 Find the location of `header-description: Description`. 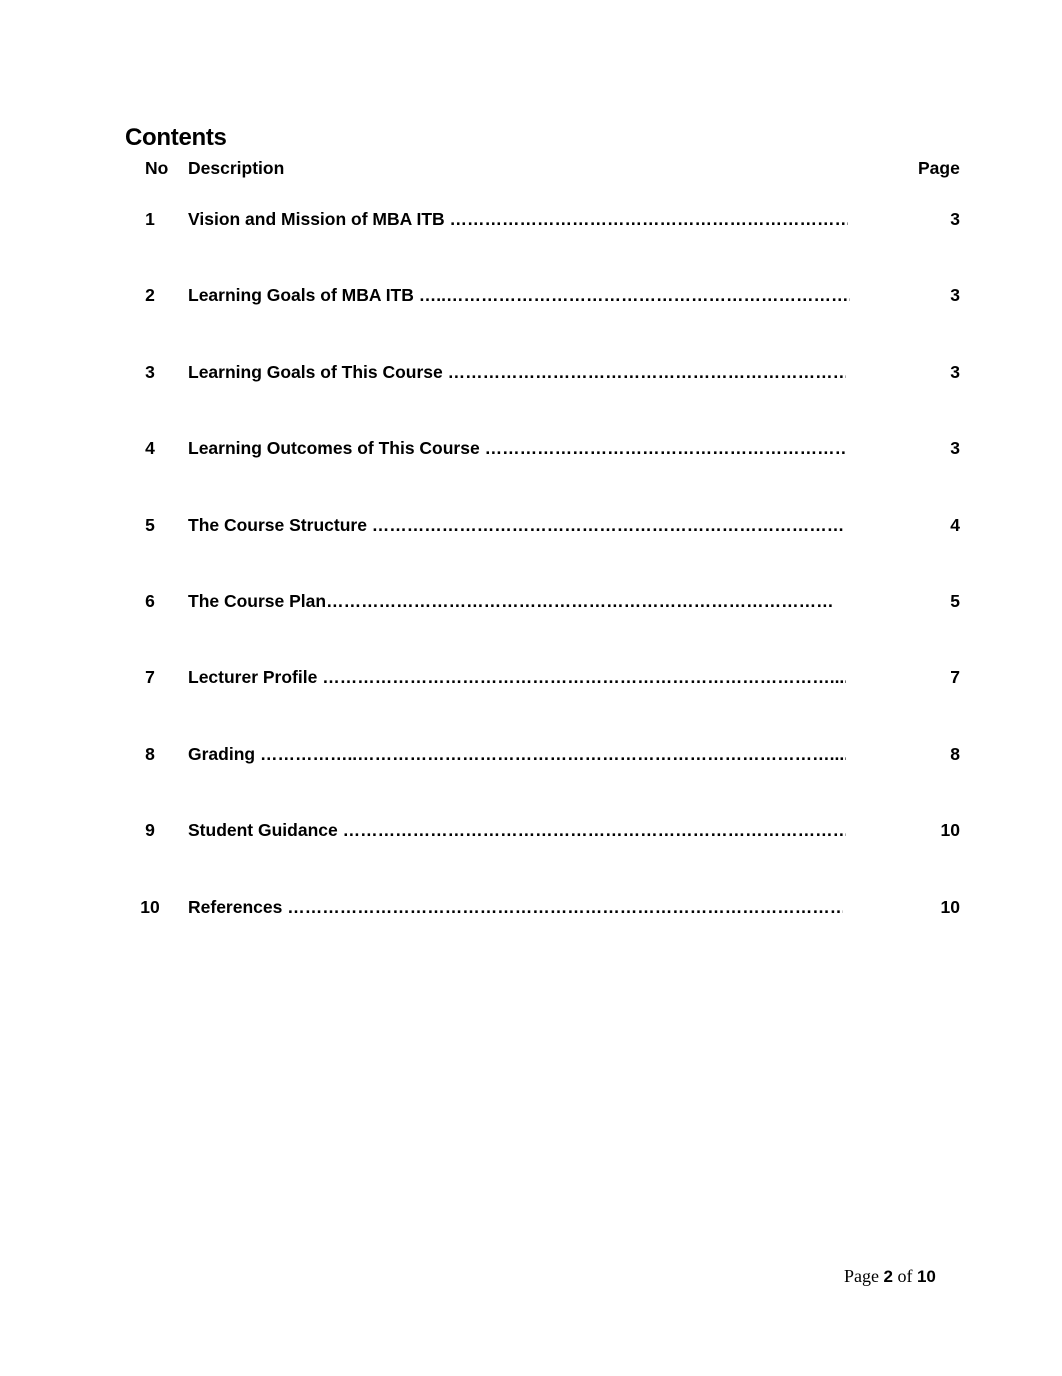

header-description: Description is located at coordinates (236, 168).